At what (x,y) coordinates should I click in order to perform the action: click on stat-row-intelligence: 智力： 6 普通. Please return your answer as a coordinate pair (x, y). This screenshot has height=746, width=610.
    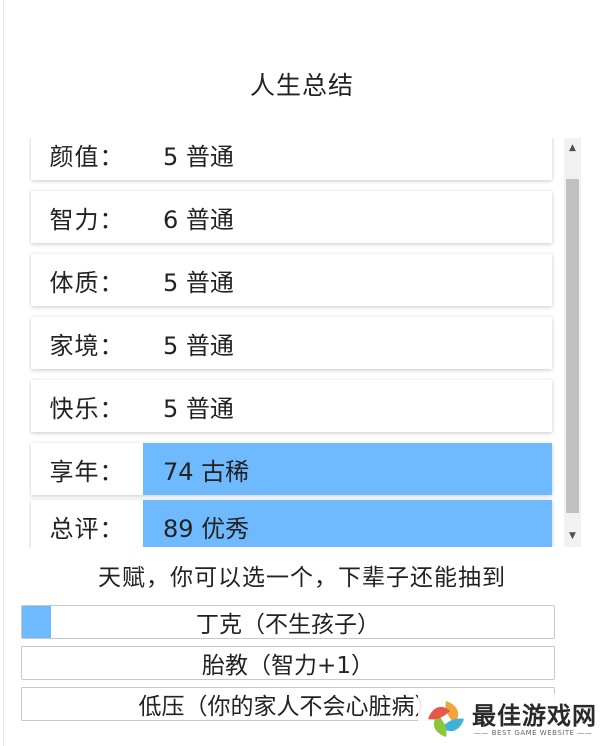
    Looking at the image, I should click on (291, 217).